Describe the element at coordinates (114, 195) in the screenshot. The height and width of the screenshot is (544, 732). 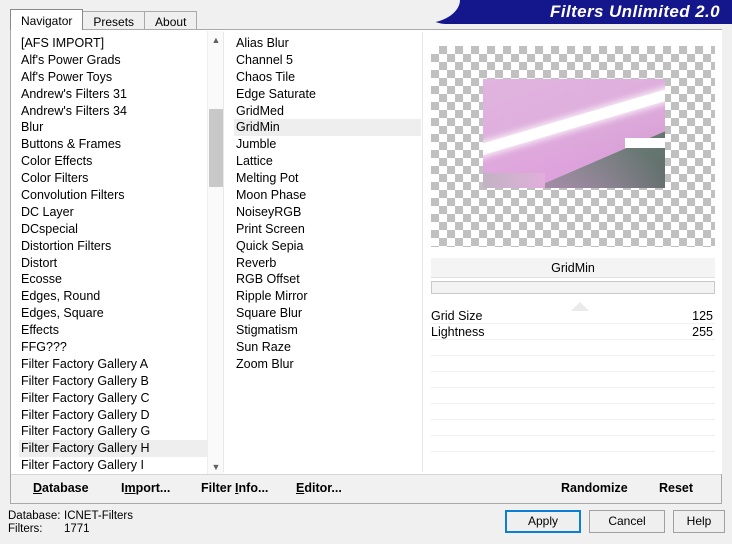
I see `category-item: Convolution Filters` at that location.